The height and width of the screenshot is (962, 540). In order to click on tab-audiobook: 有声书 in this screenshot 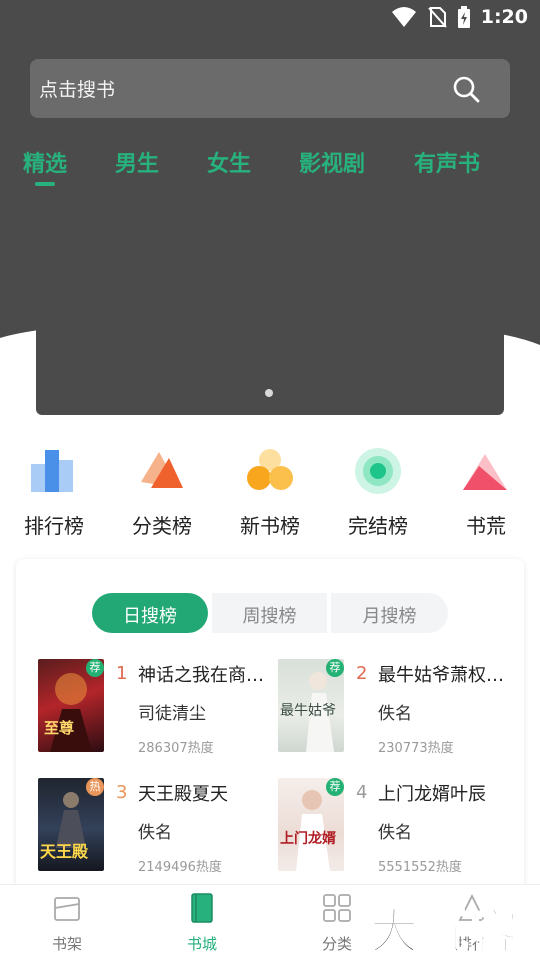, I will do `click(447, 162)`.